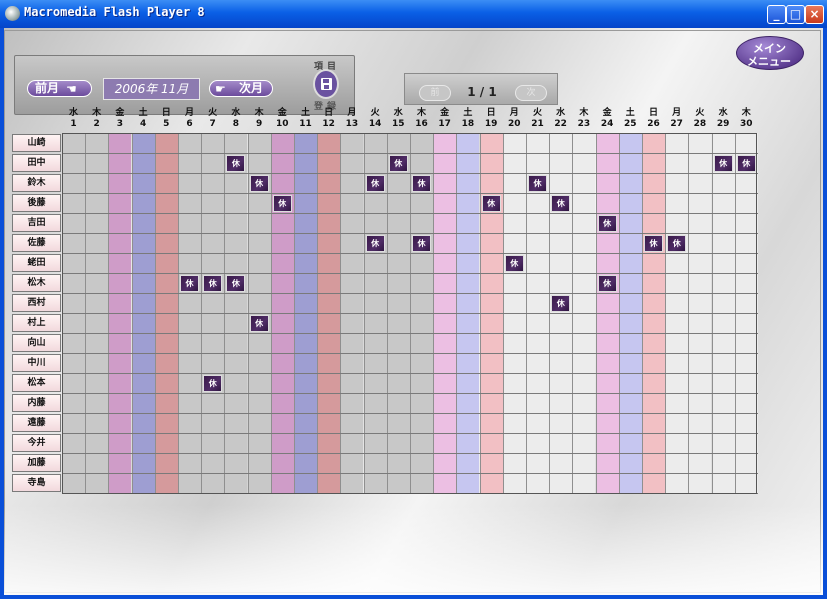  I want to click on floppy-disk-icon, so click(326, 84).